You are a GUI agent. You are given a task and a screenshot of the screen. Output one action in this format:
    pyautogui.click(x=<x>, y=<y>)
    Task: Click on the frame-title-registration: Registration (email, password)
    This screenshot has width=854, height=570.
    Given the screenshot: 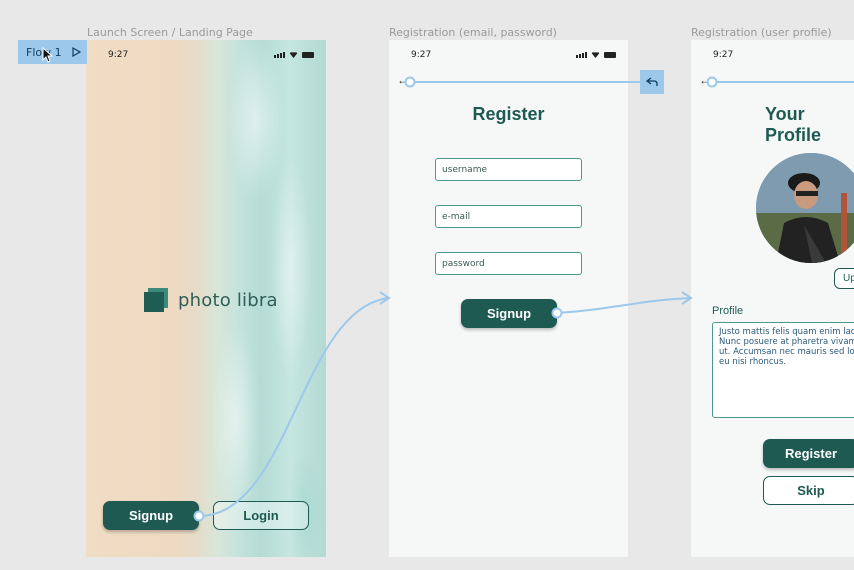 What is the action you would take?
    pyautogui.click(x=473, y=32)
    